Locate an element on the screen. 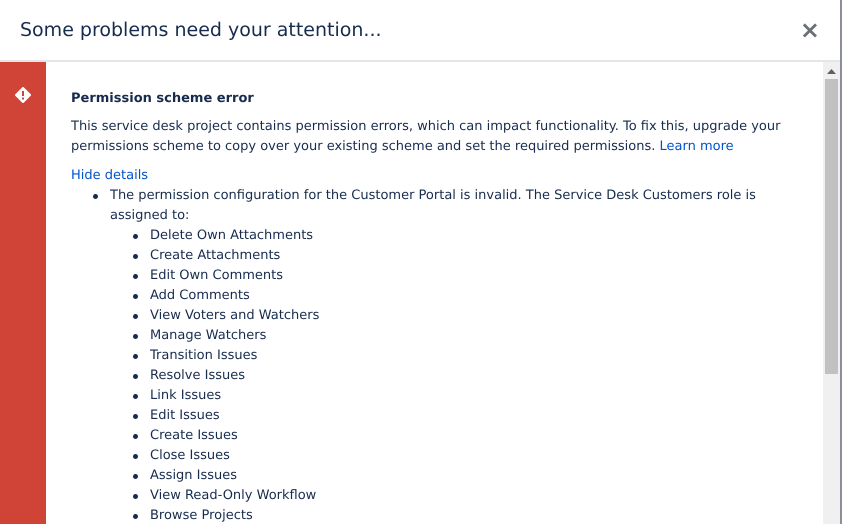 The height and width of the screenshot is (524, 842). list-item-text: Create Attachments is located at coordinates (215, 256).